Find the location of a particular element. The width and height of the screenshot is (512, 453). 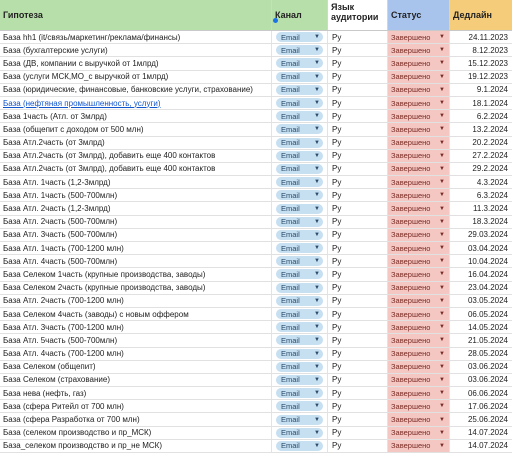

cell-deadline: 20.2.2024 is located at coordinates (481, 143).